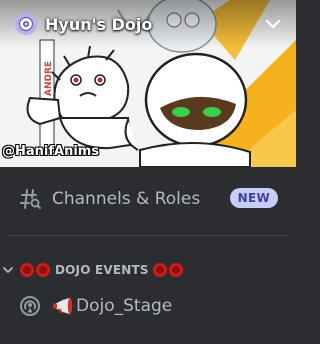 The width and height of the screenshot is (320, 344). I want to click on hash-search-icon, so click(30, 199).